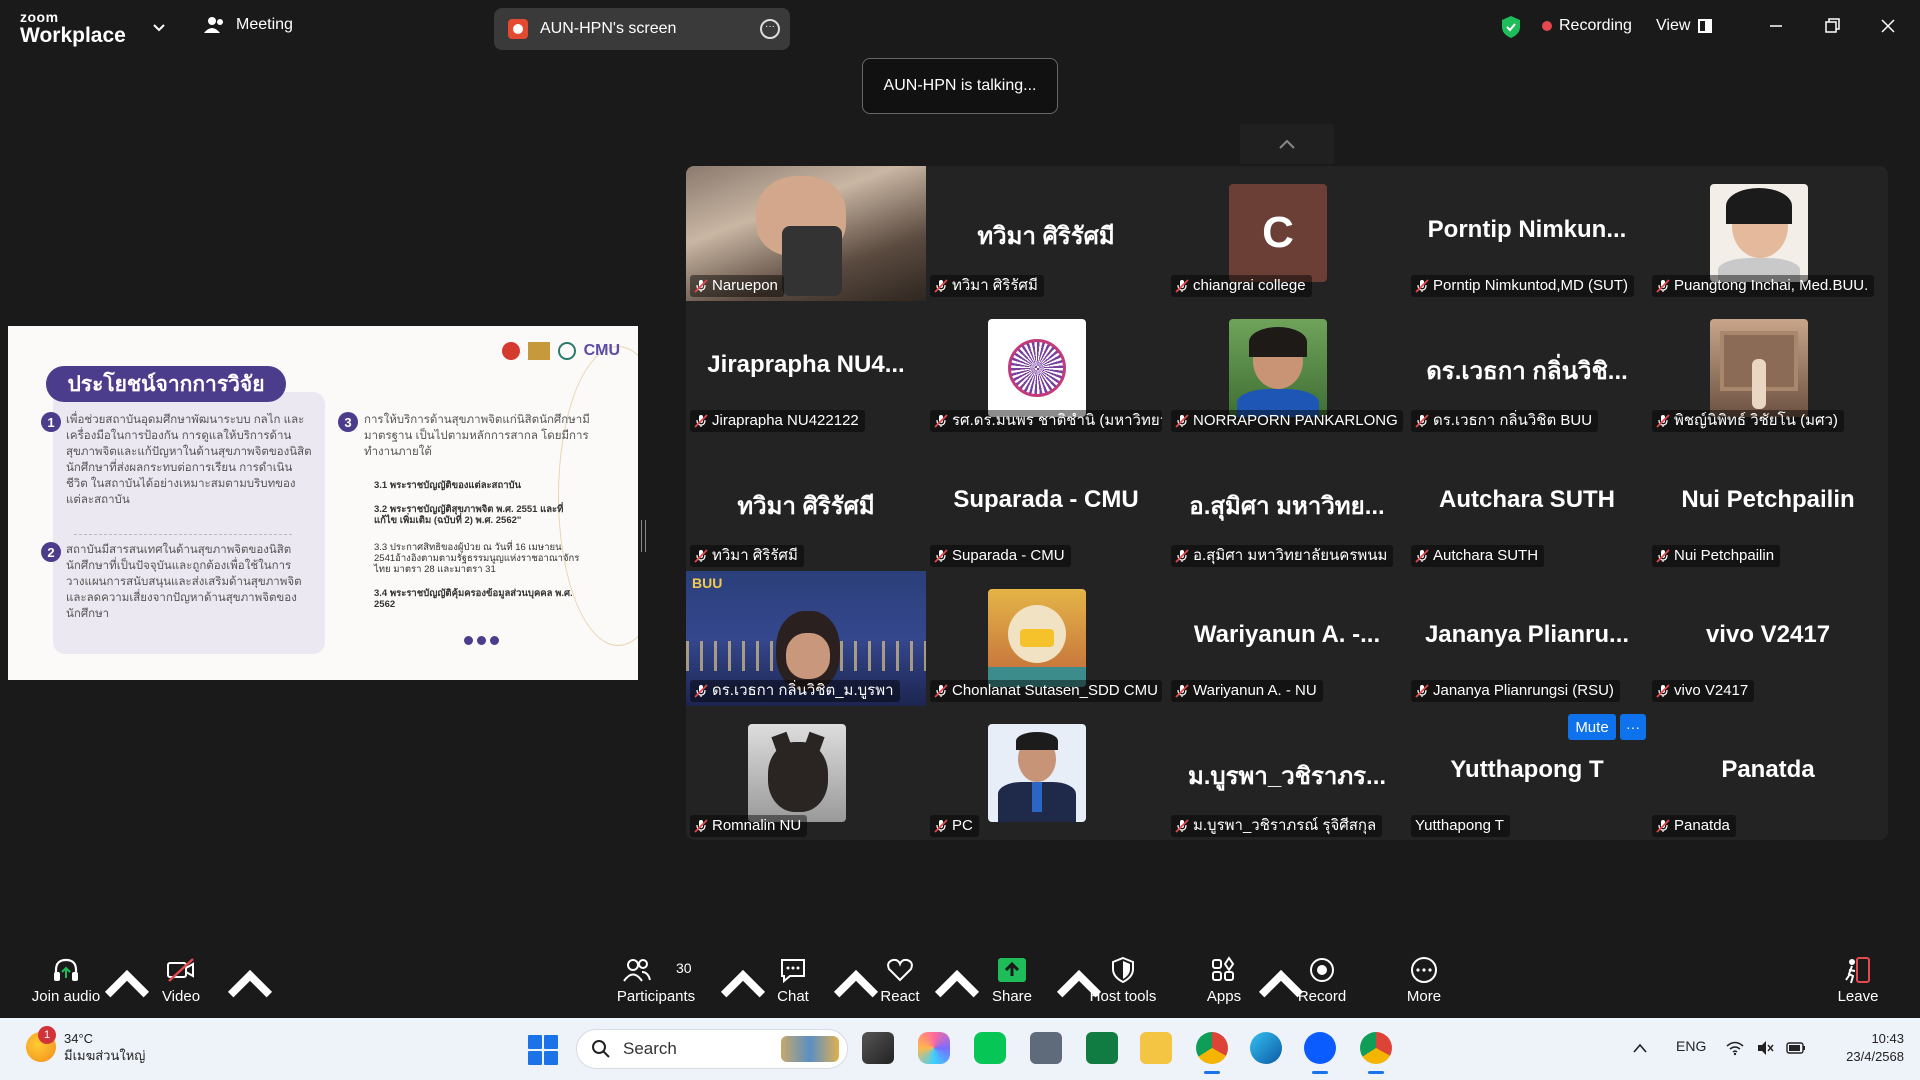 The image size is (1920, 1080). Describe the element at coordinates (1872, 1048) in the screenshot. I see `taskbar-clock: 10:43 23/4/2568` at that location.